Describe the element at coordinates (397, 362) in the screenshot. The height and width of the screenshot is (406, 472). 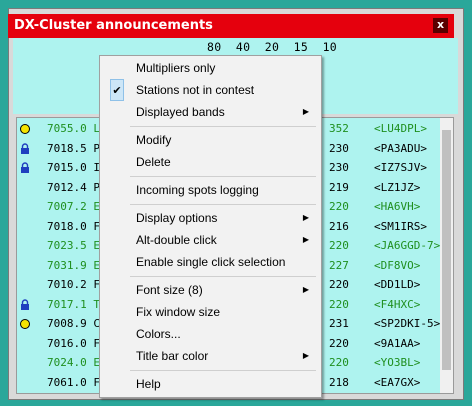
I see `spot-spotter-call: <YO3BL>` at that location.